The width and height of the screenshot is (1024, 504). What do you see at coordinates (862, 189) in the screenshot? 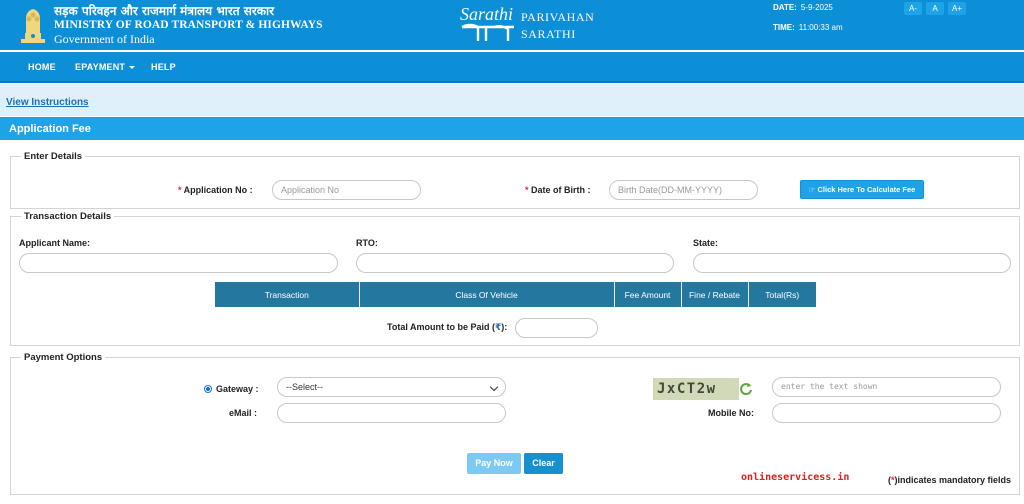
I see `calculate-fee-button: ☞ Click Here To Calculate Fee` at bounding box center [862, 189].